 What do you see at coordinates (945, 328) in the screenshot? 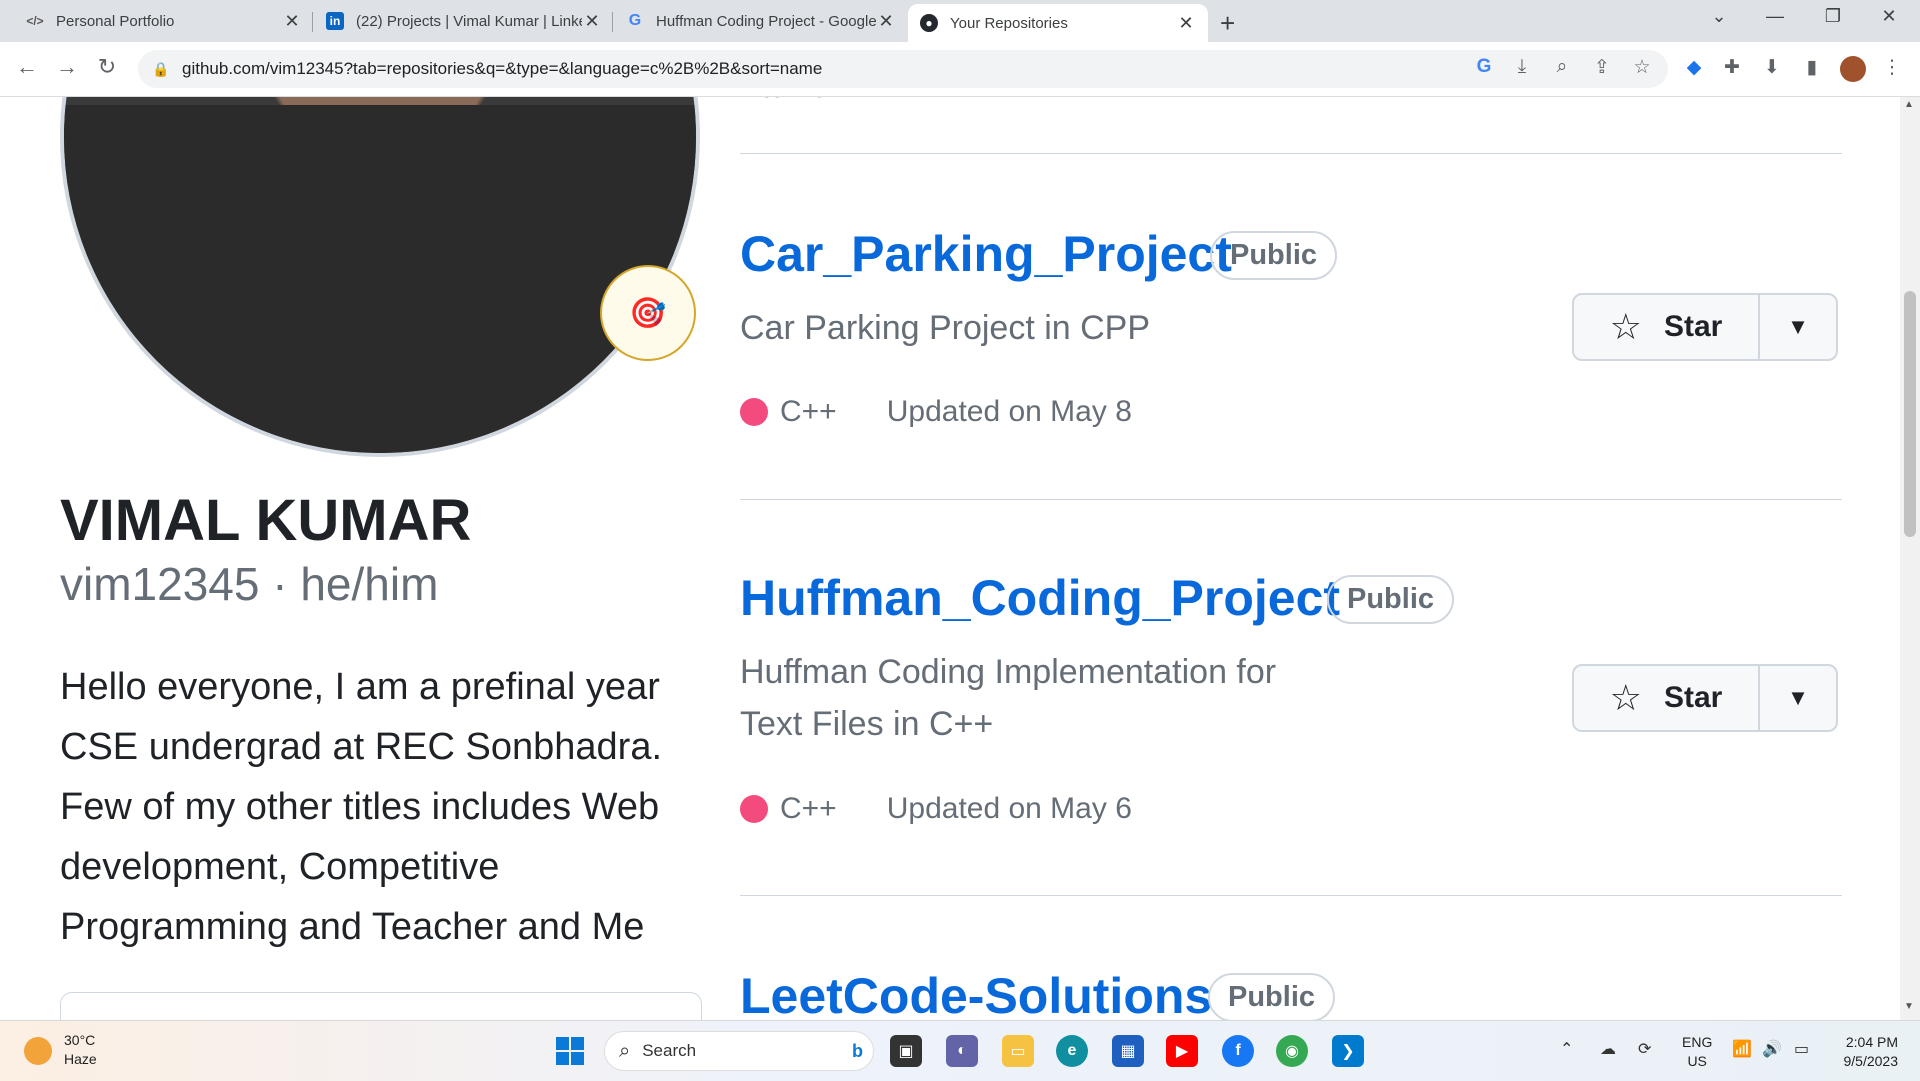
I see `repo-description-line: Car Parking Project in CPP` at bounding box center [945, 328].